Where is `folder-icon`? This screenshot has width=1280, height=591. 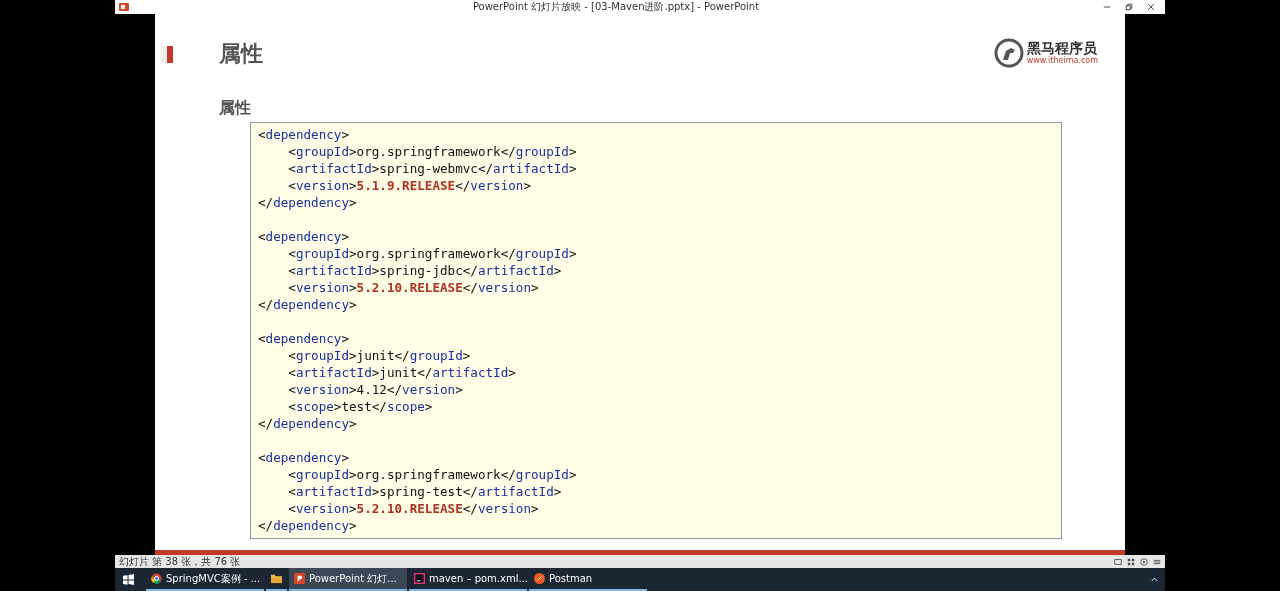 folder-icon is located at coordinates (276, 578).